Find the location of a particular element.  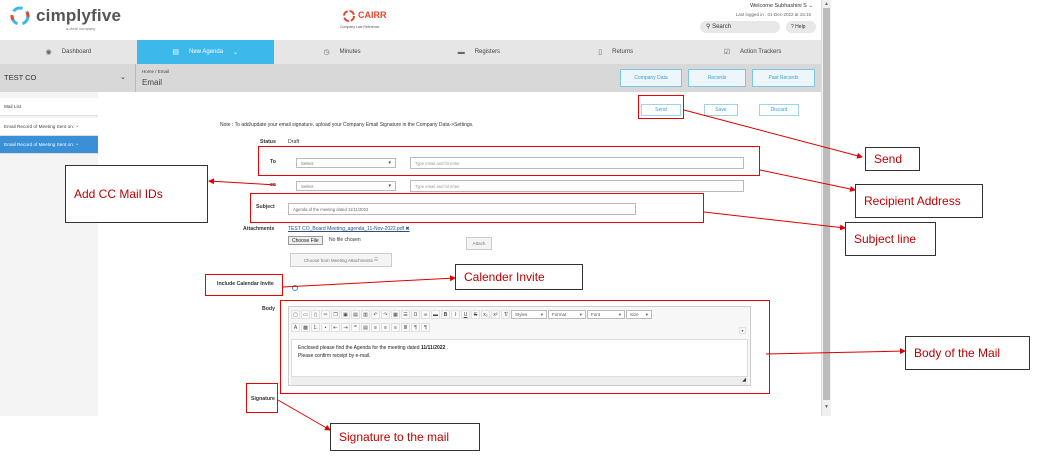

cc-select: Select ▾ is located at coordinates (346, 186).